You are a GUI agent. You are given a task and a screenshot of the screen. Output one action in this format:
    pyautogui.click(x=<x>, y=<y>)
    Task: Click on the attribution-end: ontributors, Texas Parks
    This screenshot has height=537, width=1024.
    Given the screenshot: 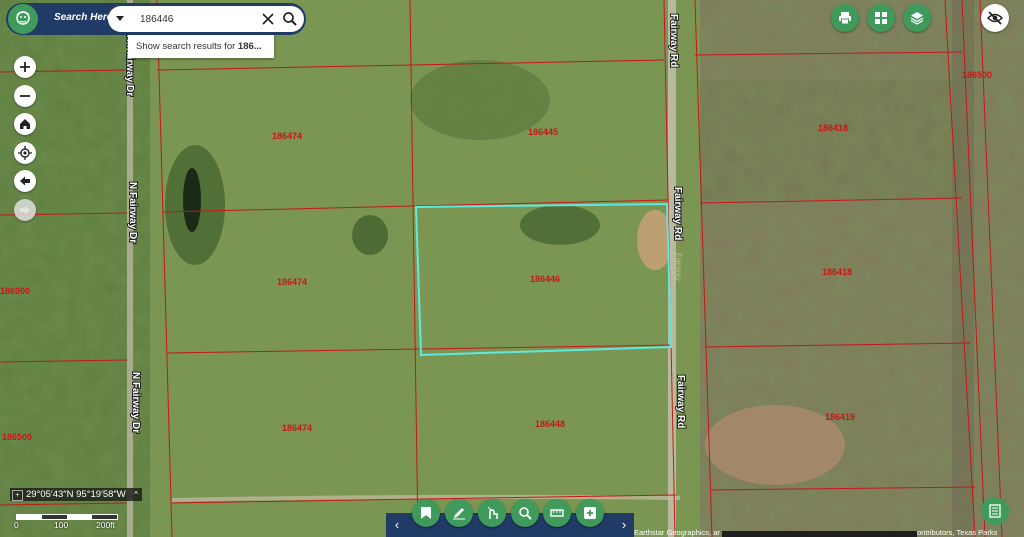 What is the action you would take?
    pyautogui.click(x=957, y=532)
    